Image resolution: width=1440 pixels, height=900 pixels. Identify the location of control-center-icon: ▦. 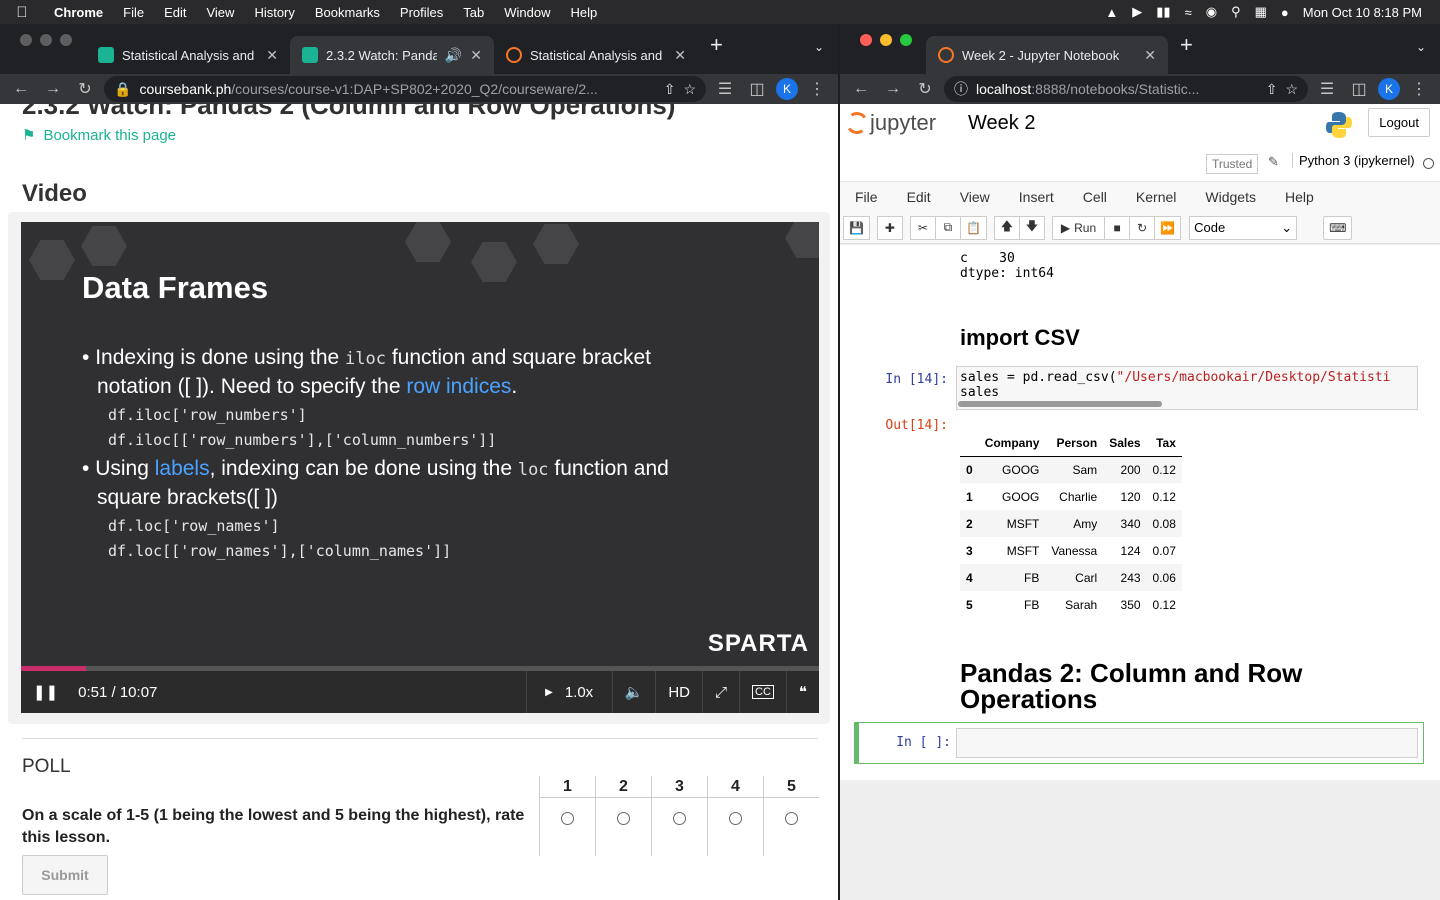
(1261, 12).